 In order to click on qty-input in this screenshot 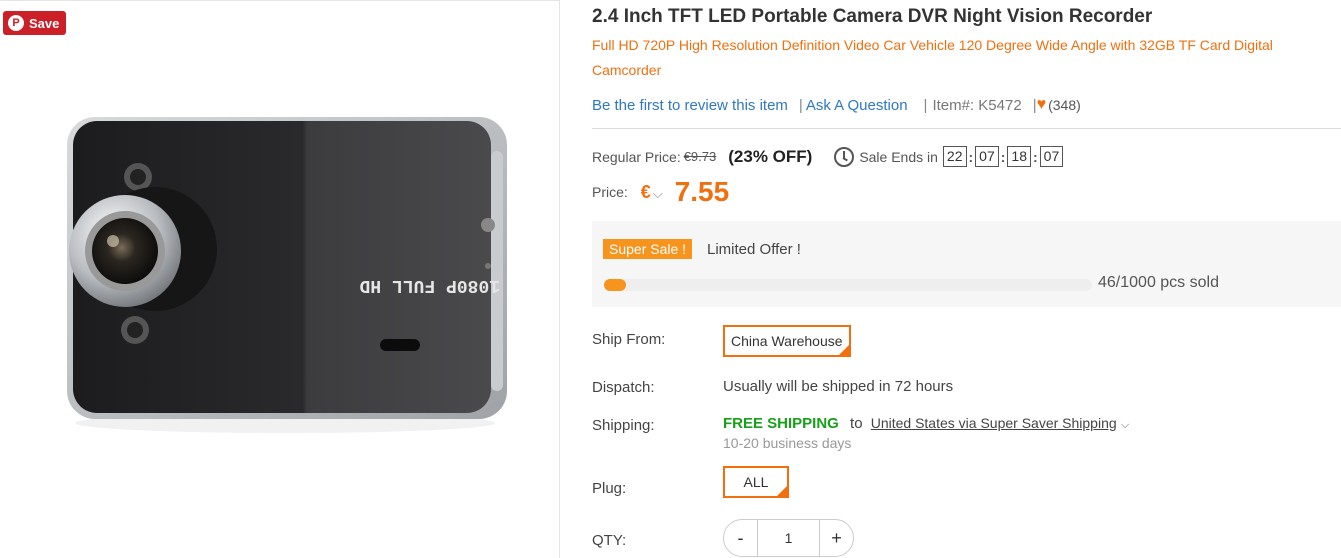, I will do `click(788, 538)`.